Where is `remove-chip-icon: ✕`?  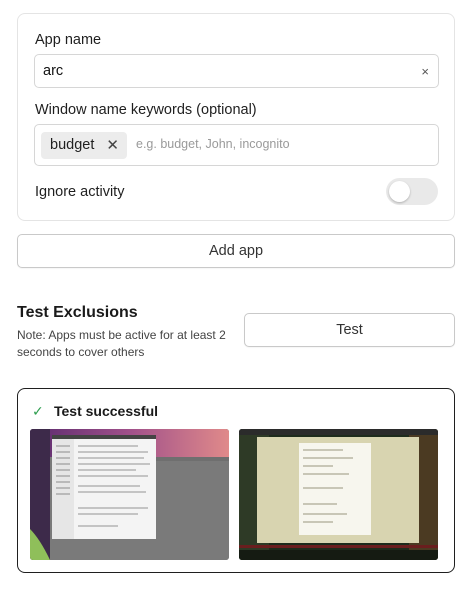 remove-chip-icon: ✕ is located at coordinates (112, 145).